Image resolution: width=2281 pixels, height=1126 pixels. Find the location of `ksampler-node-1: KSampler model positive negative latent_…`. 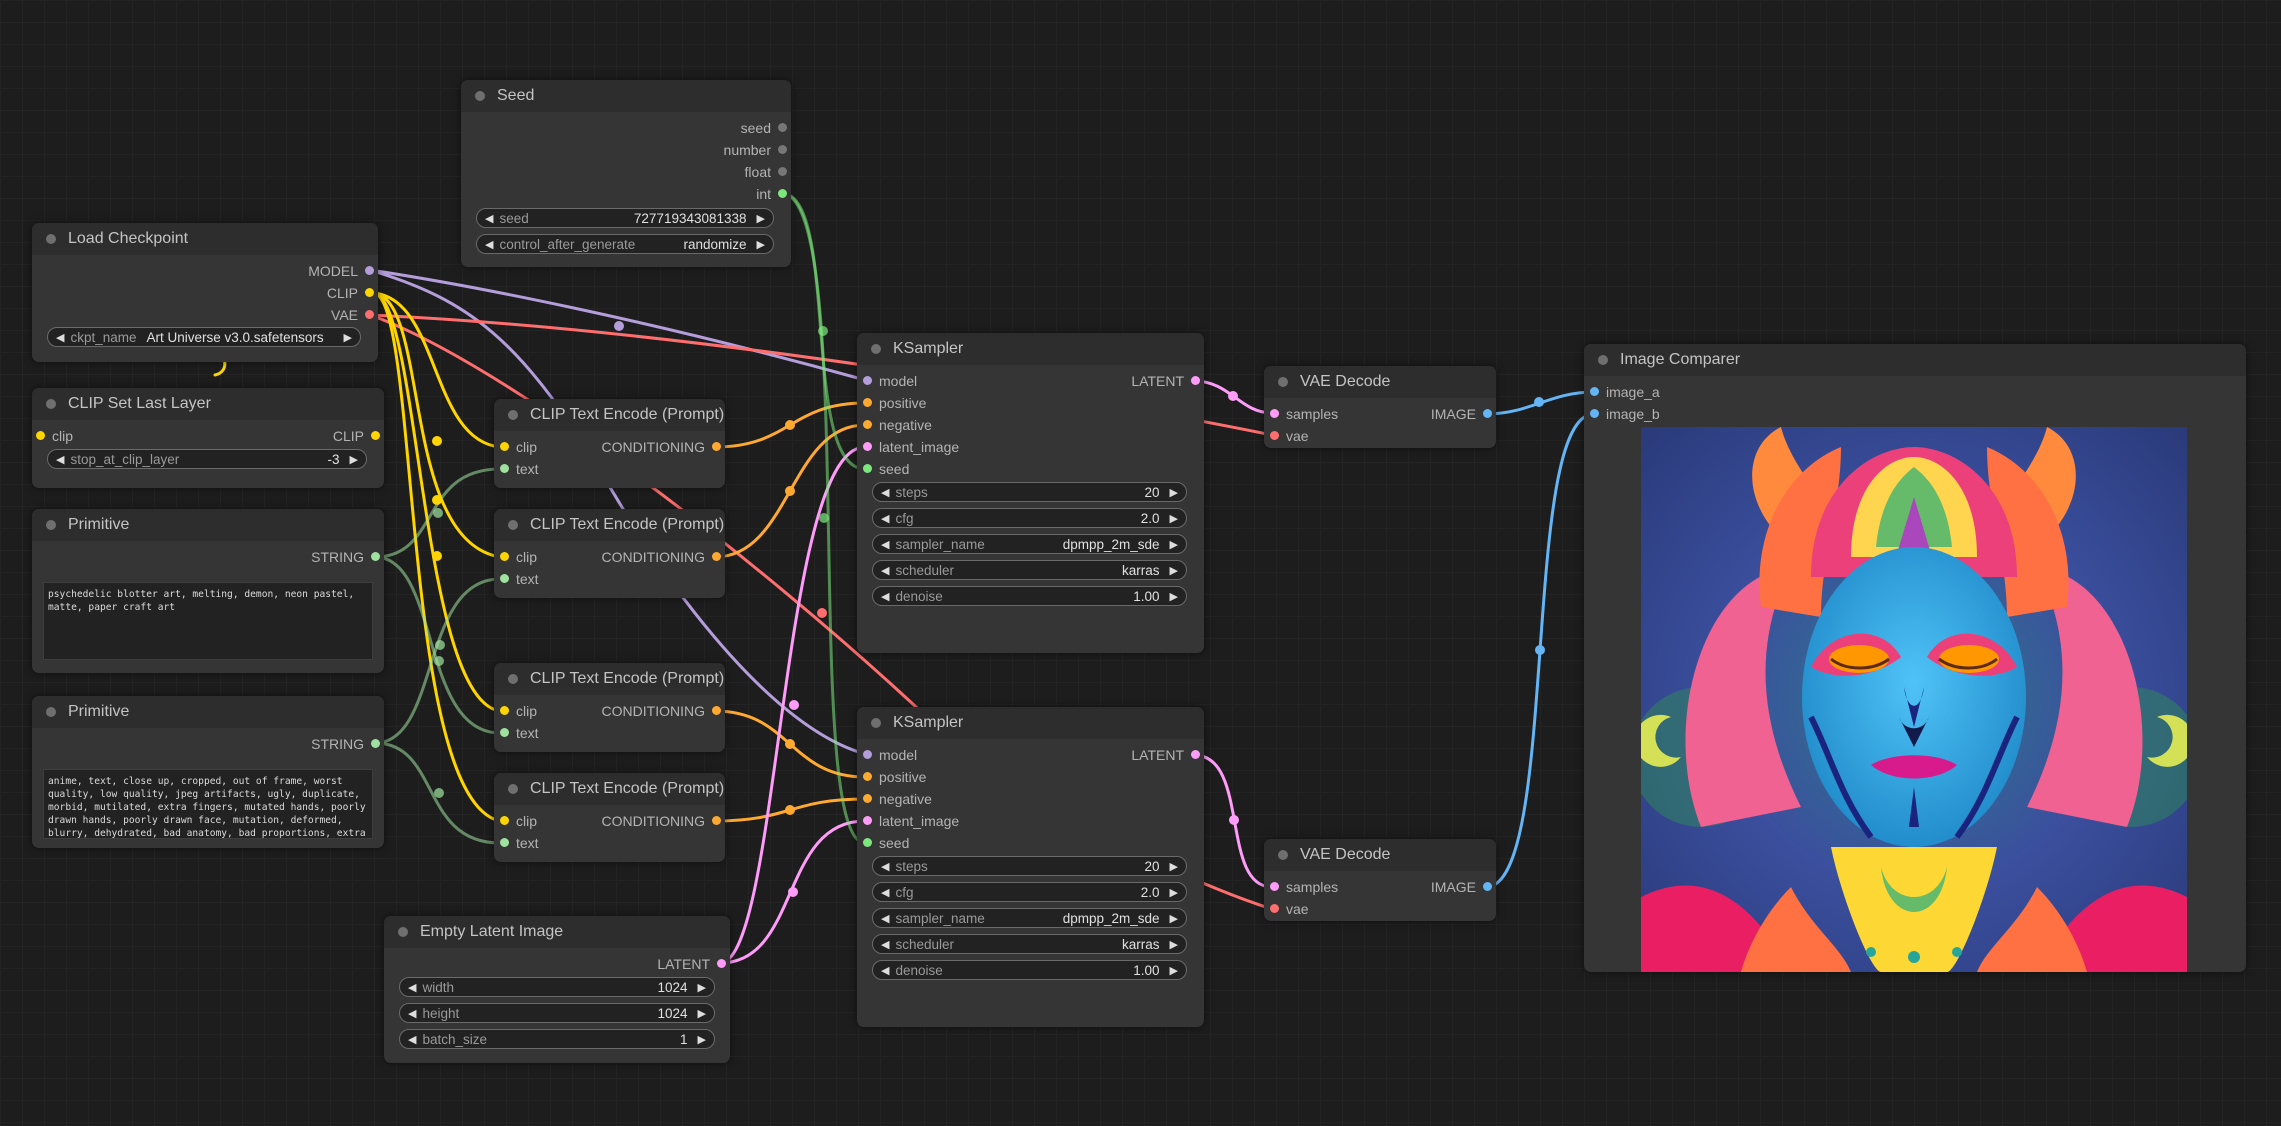

ksampler-node-1: KSampler model positive negative latent_… is located at coordinates (1030, 493).